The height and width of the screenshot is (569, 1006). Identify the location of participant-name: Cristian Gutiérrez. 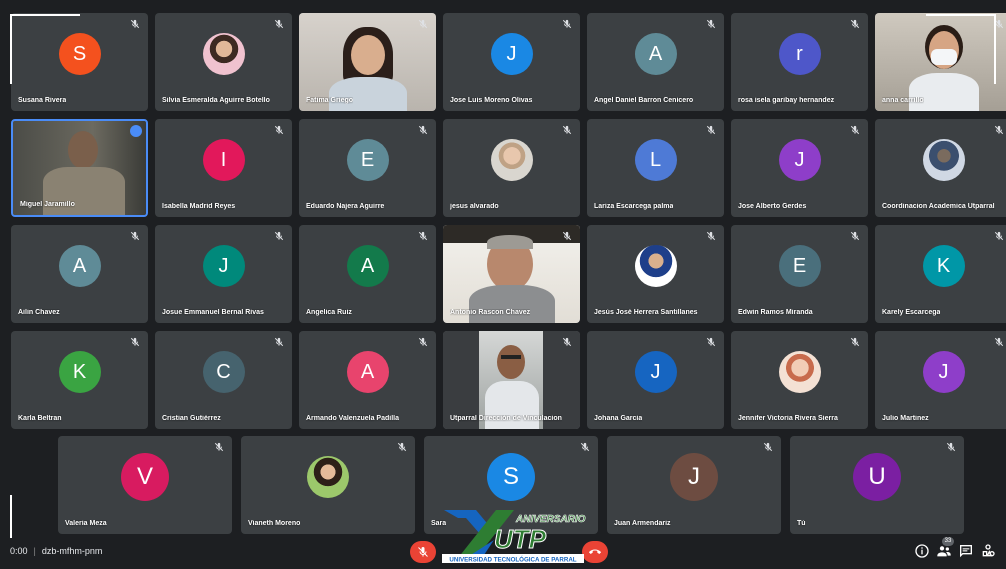
(191, 418).